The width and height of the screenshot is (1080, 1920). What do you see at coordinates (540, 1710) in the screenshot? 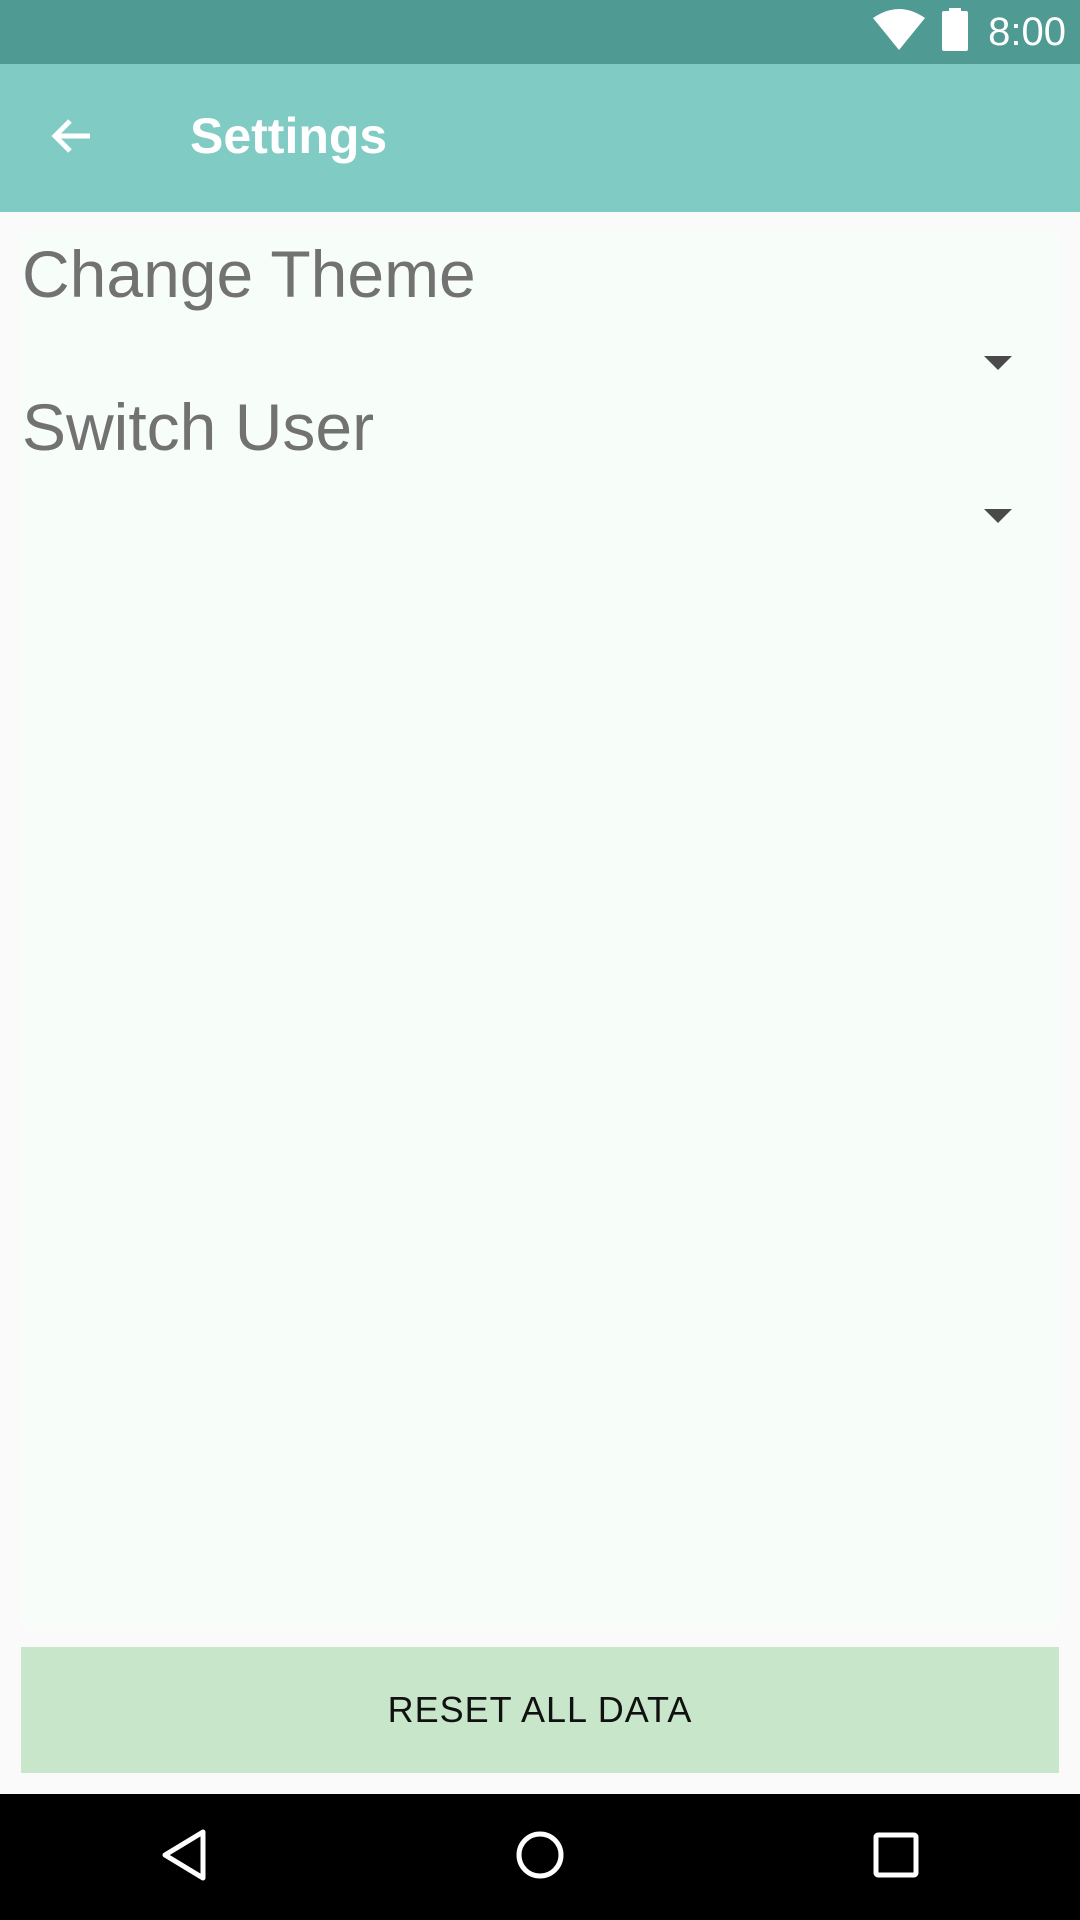
I see `reset-all-data-button: RESET ALL DATA` at bounding box center [540, 1710].